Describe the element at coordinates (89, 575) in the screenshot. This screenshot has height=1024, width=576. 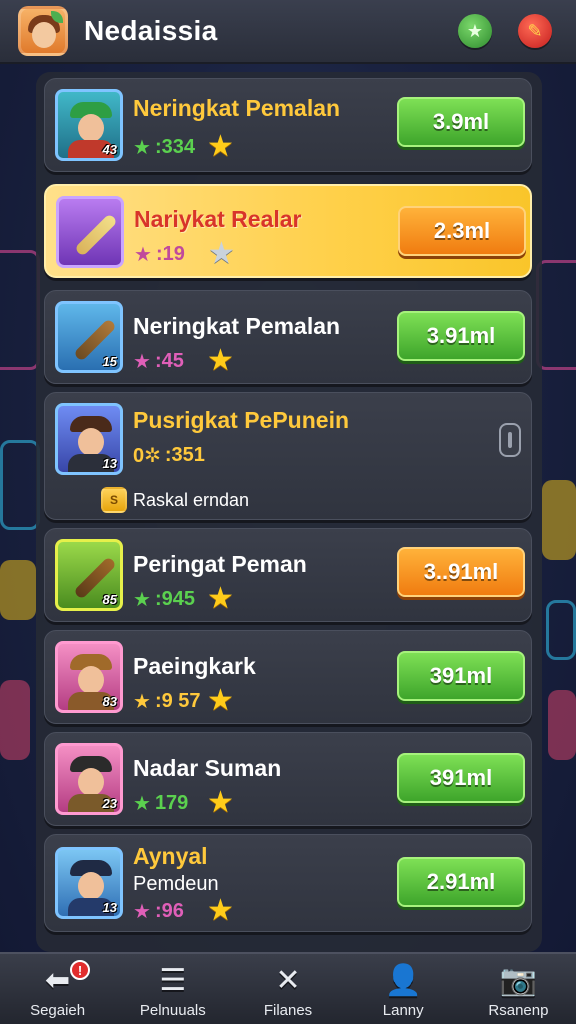
I see `item-avatar: 85` at that location.